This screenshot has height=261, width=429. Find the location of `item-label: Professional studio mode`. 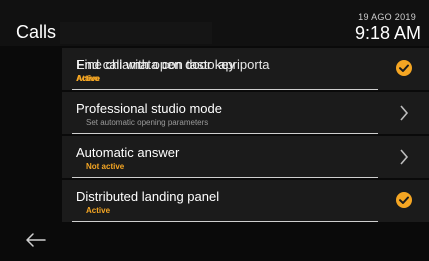

item-label: Professional studio mode is located at coordinates (149, 108).